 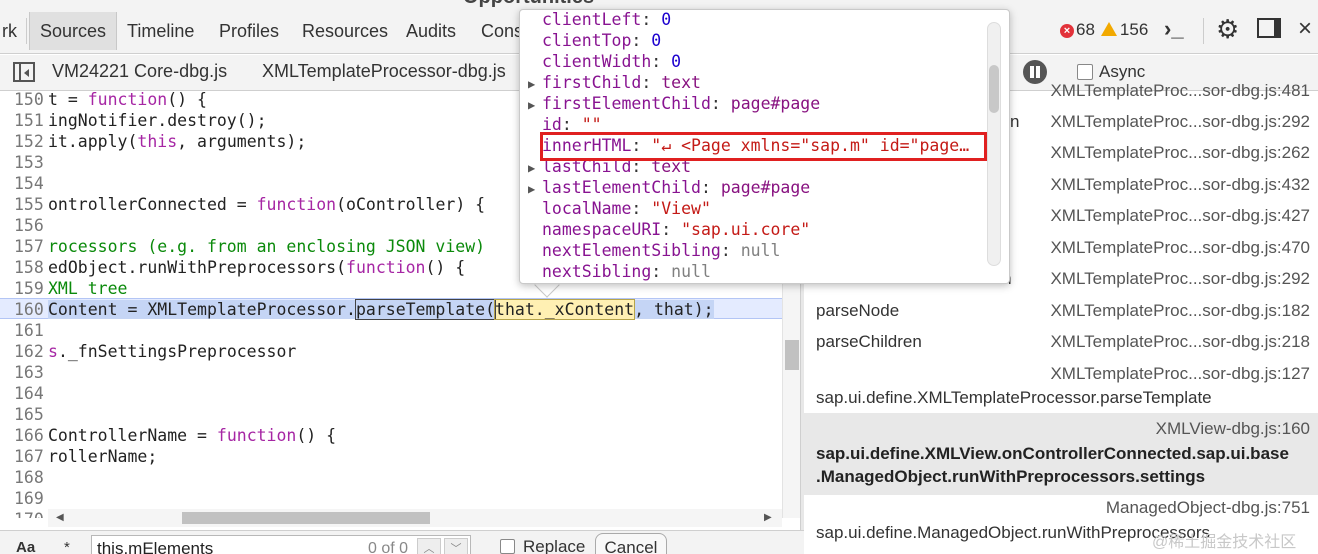 What do you see at coordinates (758, 187) in the screenshot?
I see `property-row: ▶ lastElementChild: page#page` at bounding box center [758, 187].